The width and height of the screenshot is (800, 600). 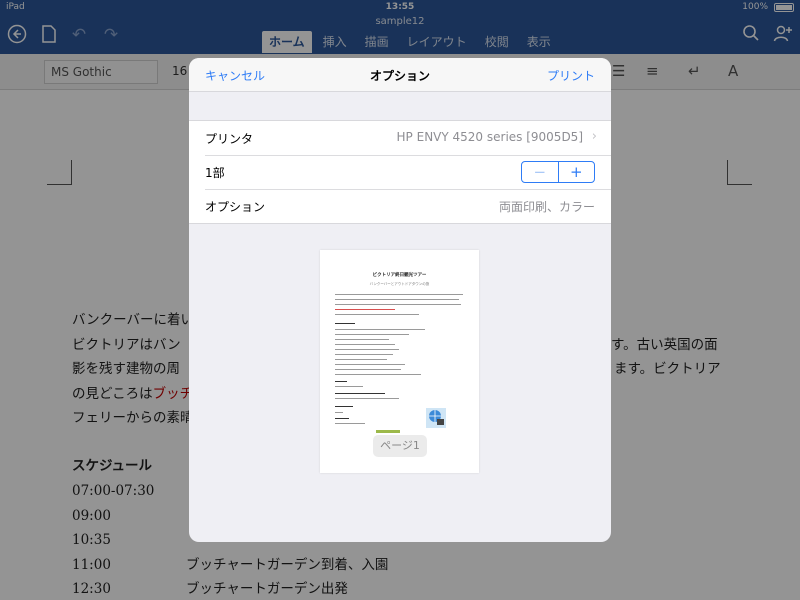 I want to click on printer-label: プリンタ, so click(x=229, y=139).